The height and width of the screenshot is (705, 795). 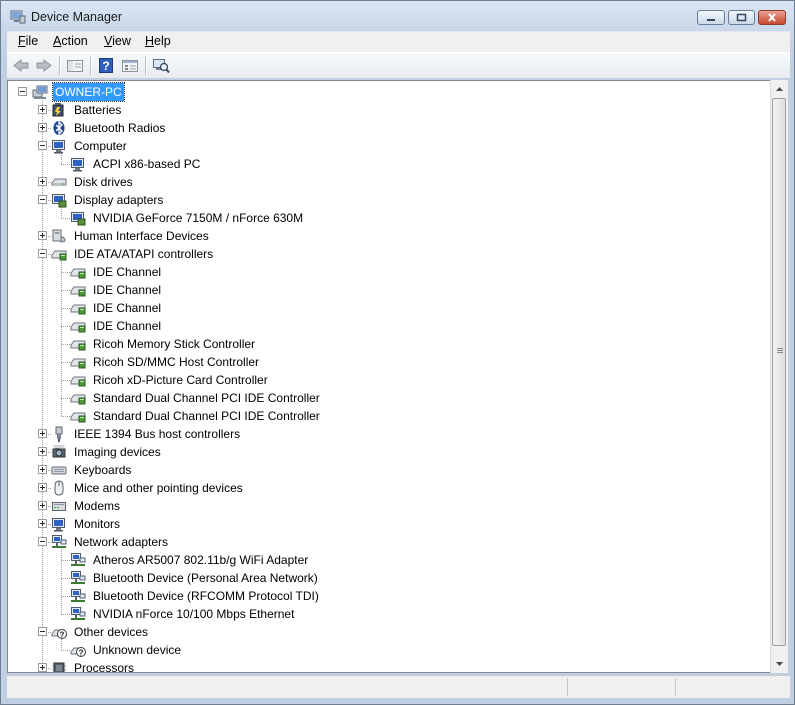 What do you see at coordinates (70, 41) in the screenshot?
I see `menu-action: Action` at bounding box center [70, 41].